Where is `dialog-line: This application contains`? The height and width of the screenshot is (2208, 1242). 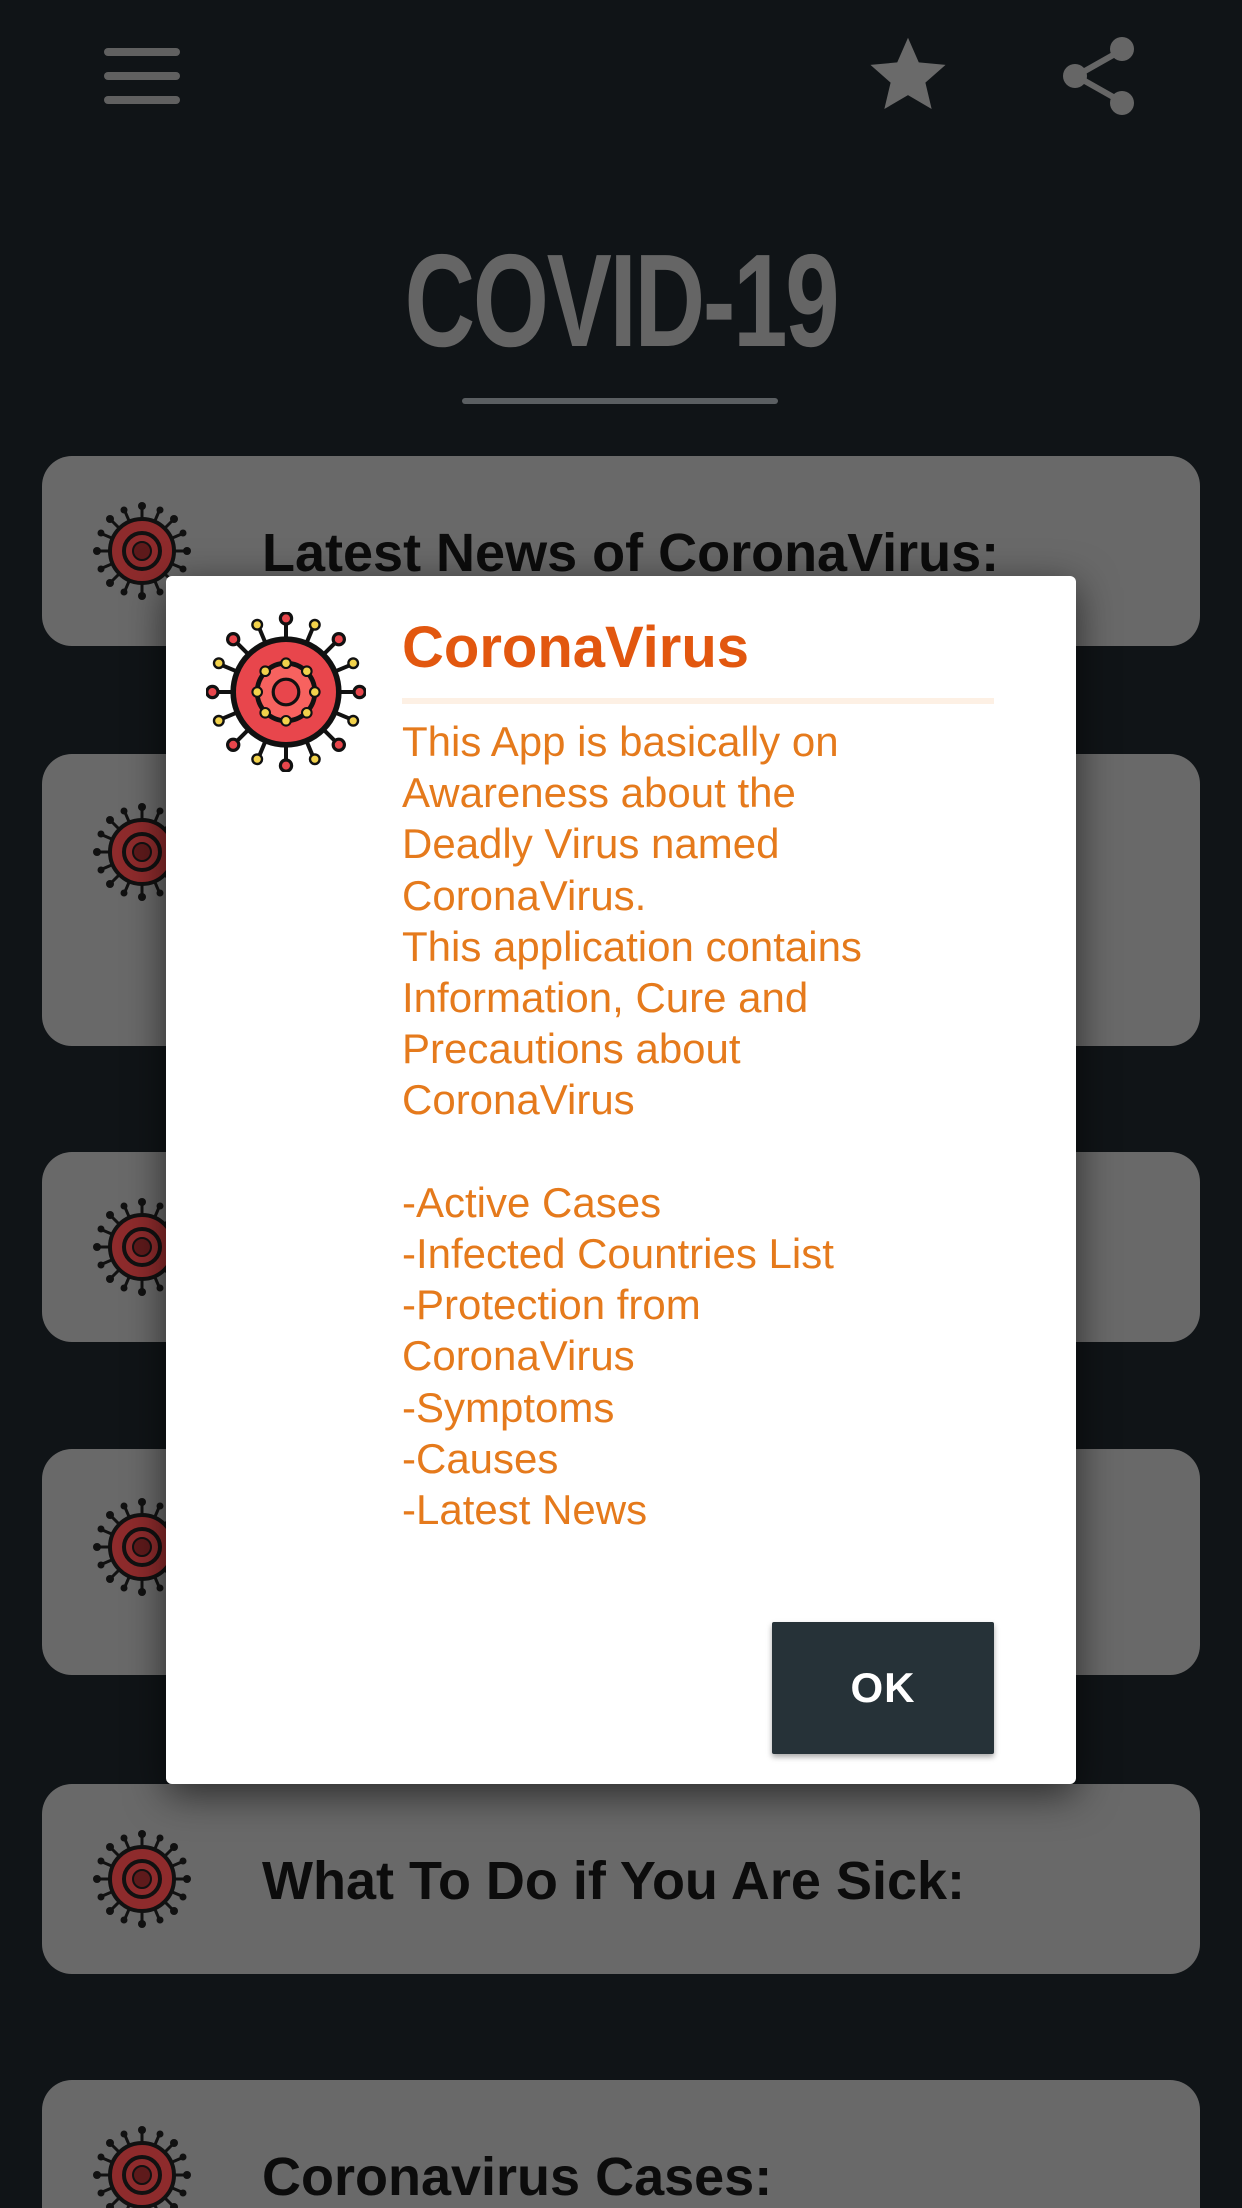 dialog-line: This application contains is located at coordinates (632, 946).